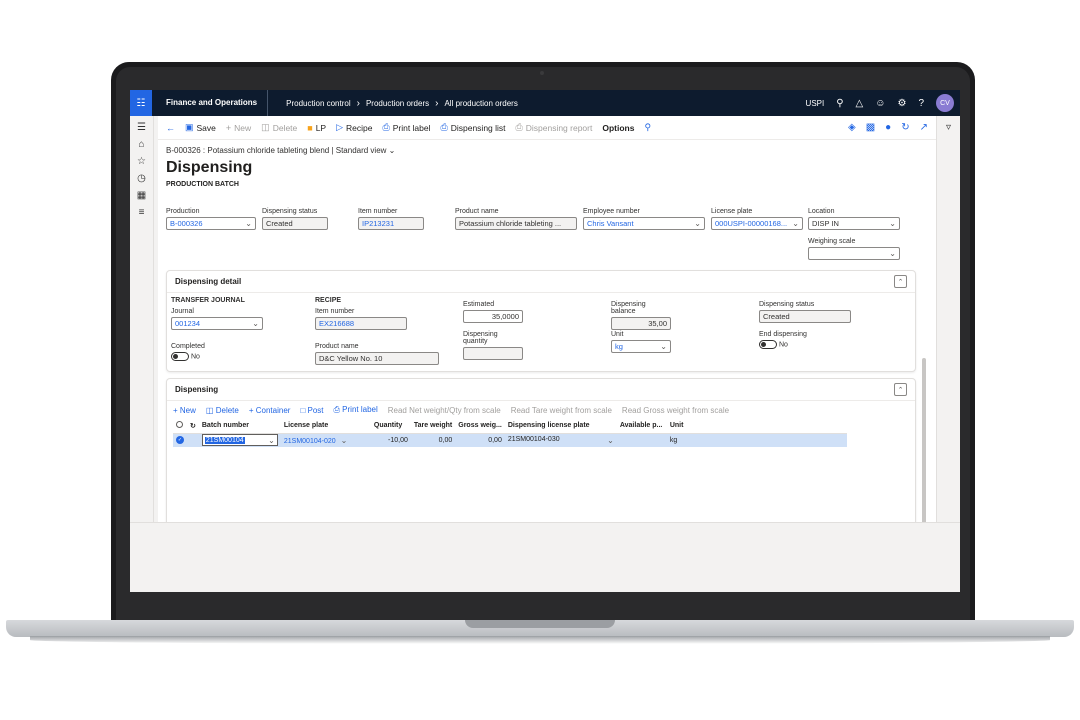 This screenshot has width=1080, height=720. I want to click on license-plate-select: 000USPI-00000168... ⌄, so click(757, 223).